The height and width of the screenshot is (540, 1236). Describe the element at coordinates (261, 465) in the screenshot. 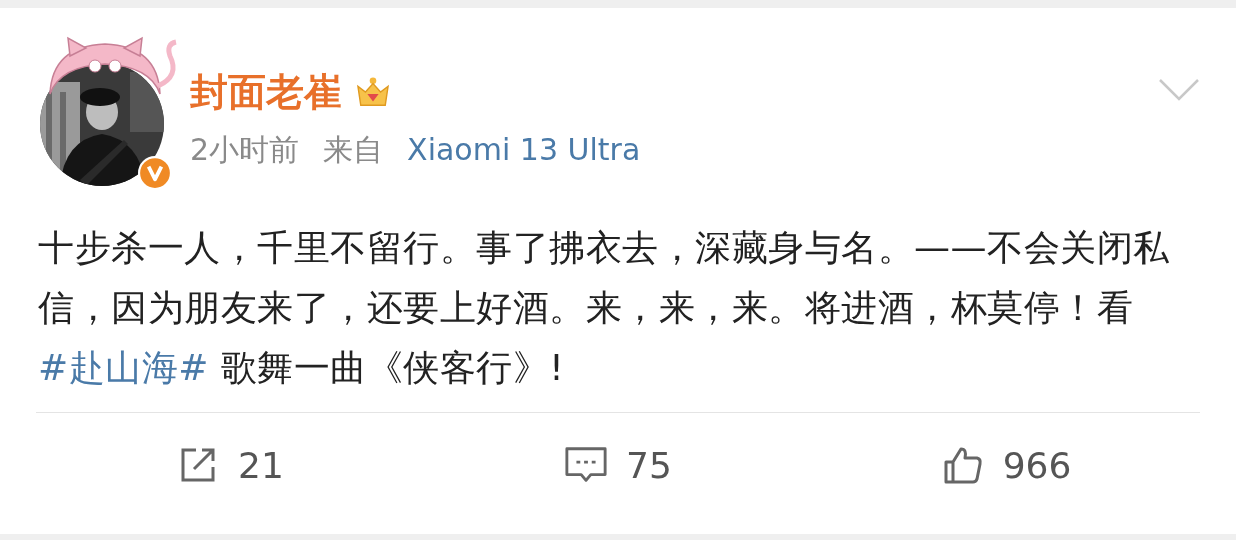

I see `action-count: 21` at that location.